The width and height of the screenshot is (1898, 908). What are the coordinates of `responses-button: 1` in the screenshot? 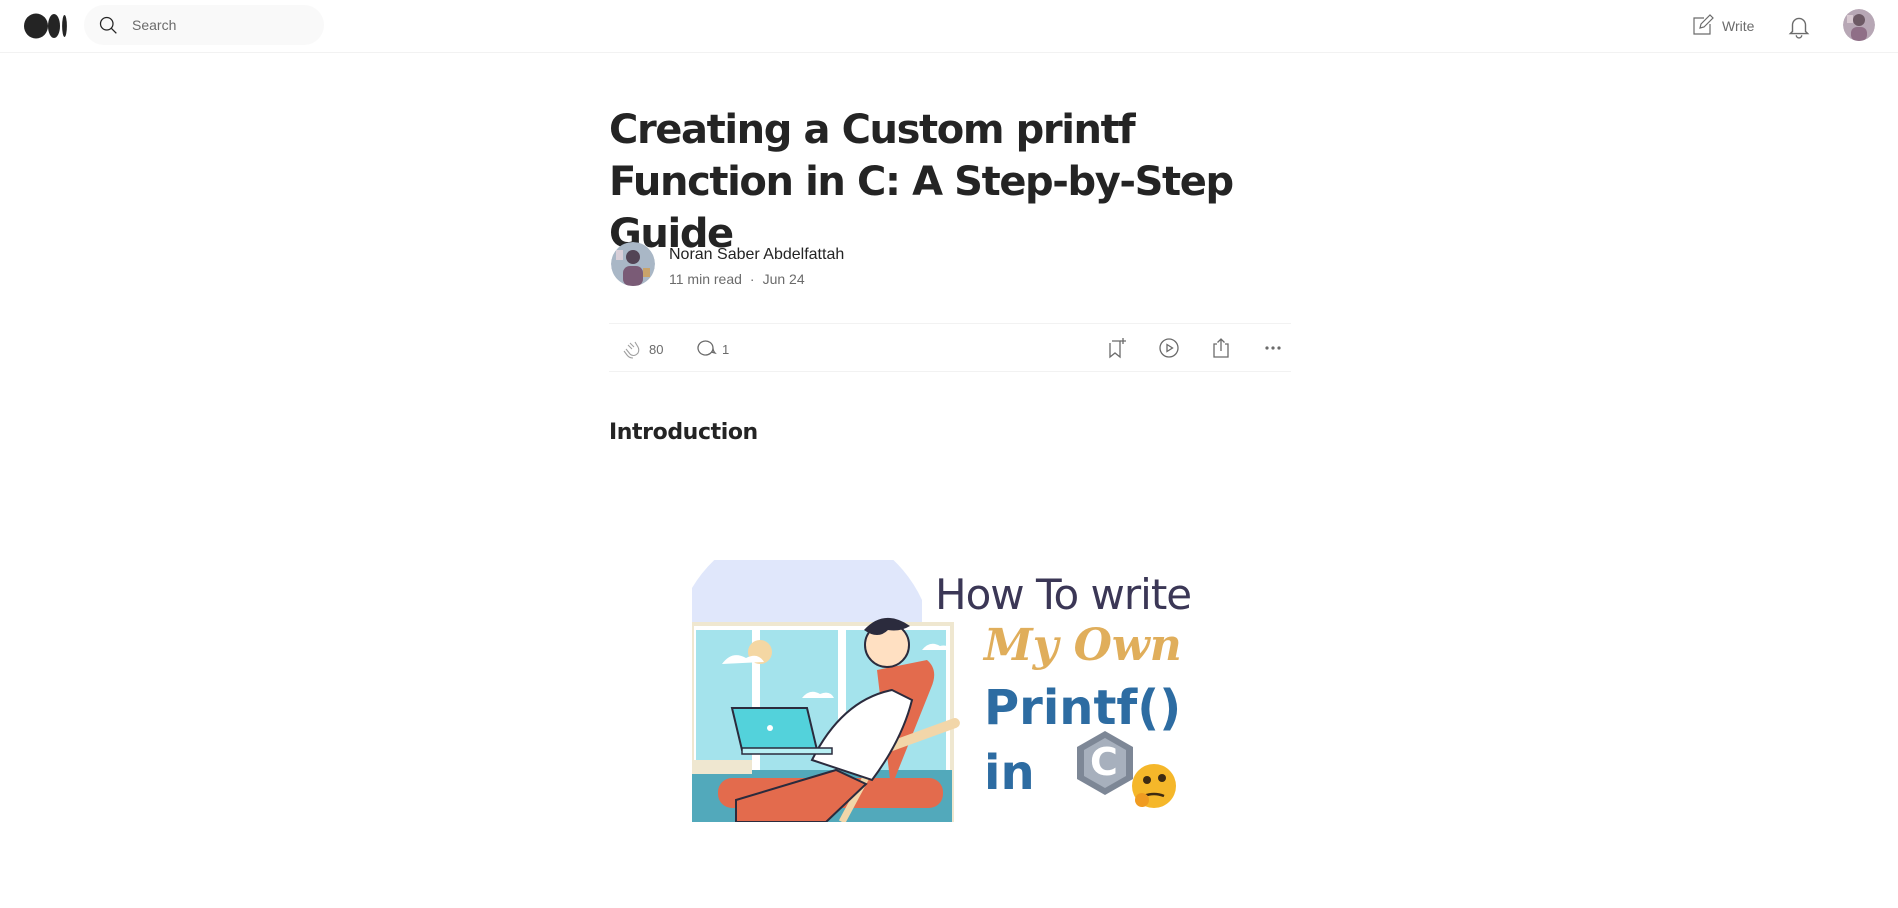 It's located at (711, 349).